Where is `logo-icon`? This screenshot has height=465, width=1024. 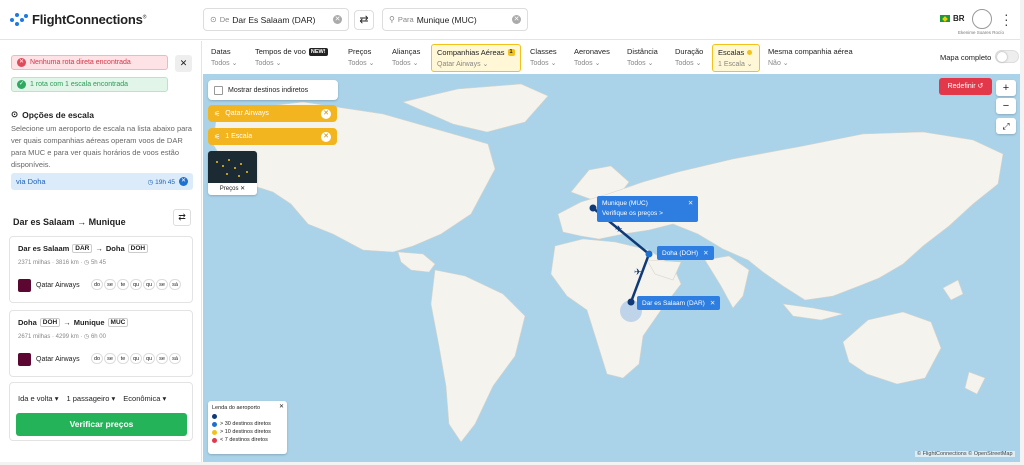 logo-icon is located at coordinates (19, 19).